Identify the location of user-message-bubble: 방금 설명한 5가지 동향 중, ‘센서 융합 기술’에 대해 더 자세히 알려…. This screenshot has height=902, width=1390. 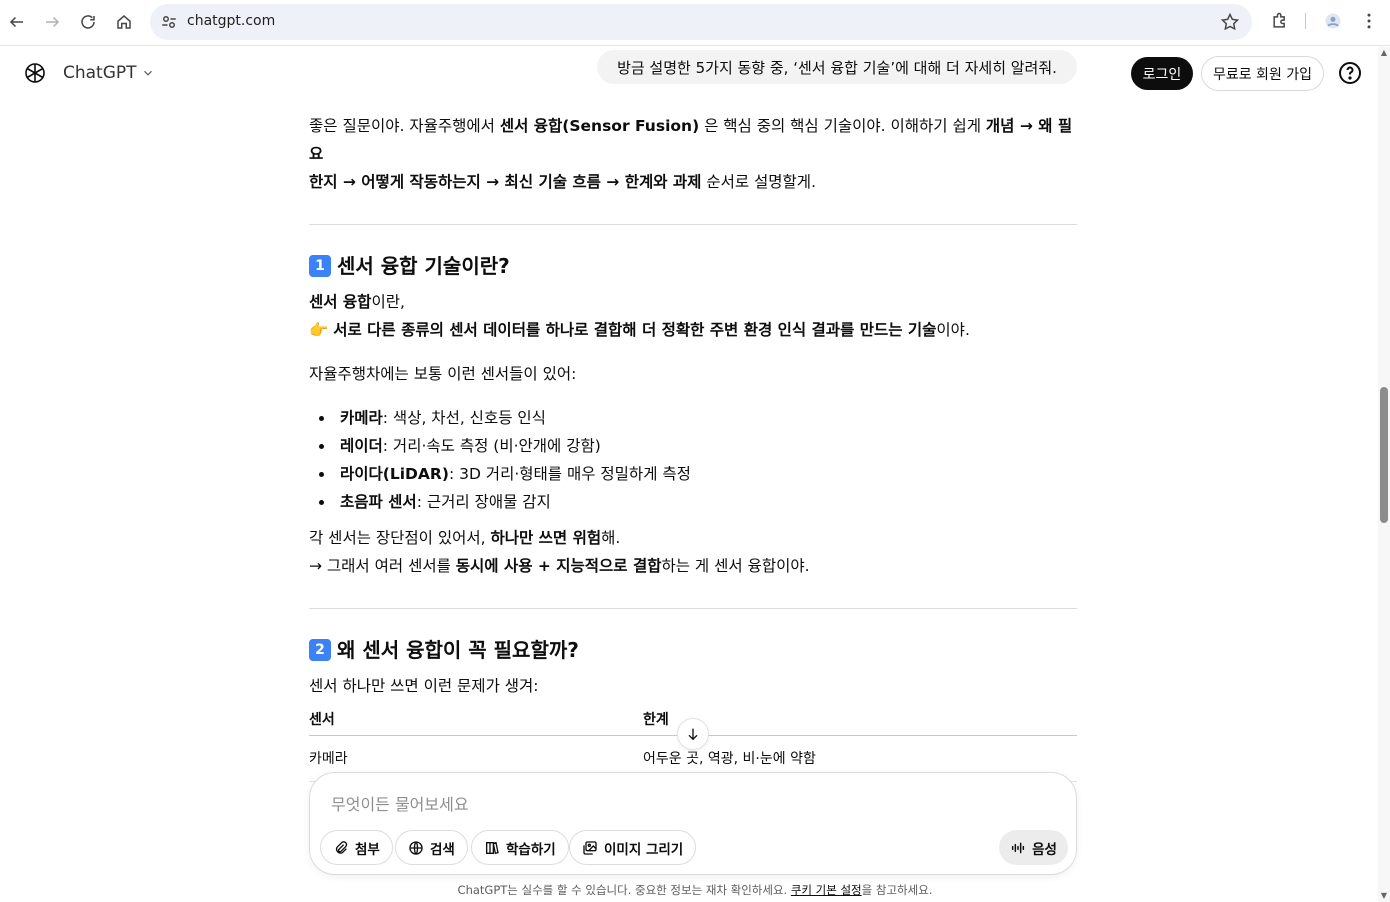
(837, 67).